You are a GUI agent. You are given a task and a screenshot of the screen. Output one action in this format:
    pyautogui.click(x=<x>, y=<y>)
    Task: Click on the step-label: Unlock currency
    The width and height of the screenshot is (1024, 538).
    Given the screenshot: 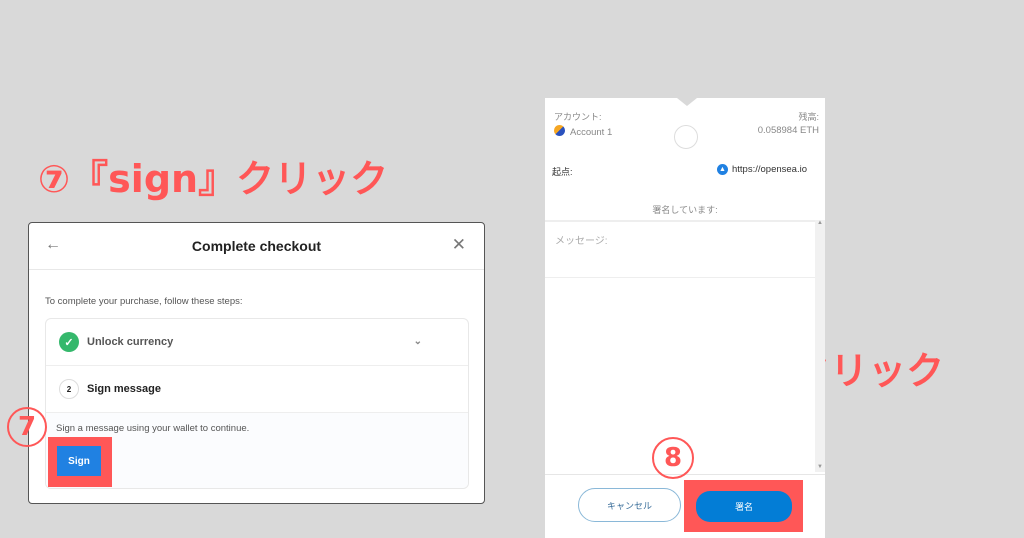 What is the action you would take?
    pyautogui.click(x=130, y=342)
    